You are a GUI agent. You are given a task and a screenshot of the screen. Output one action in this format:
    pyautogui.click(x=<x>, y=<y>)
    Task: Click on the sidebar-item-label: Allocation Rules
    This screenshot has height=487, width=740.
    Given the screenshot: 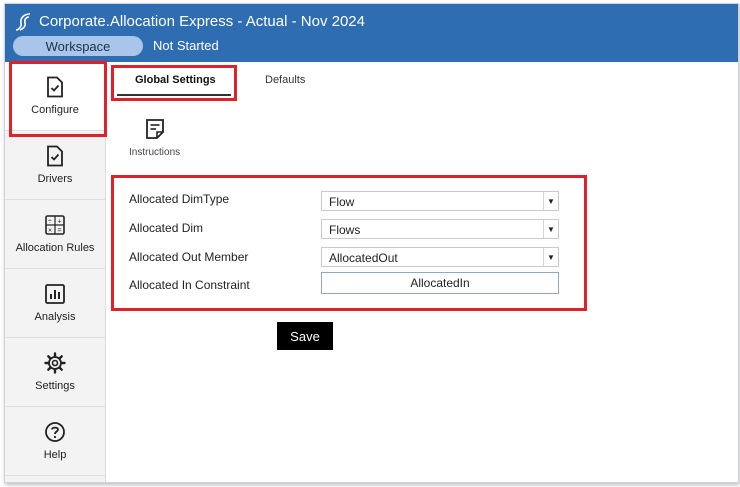 What is the action you would take?
    pyautogui.click(x=55, y=248)
    